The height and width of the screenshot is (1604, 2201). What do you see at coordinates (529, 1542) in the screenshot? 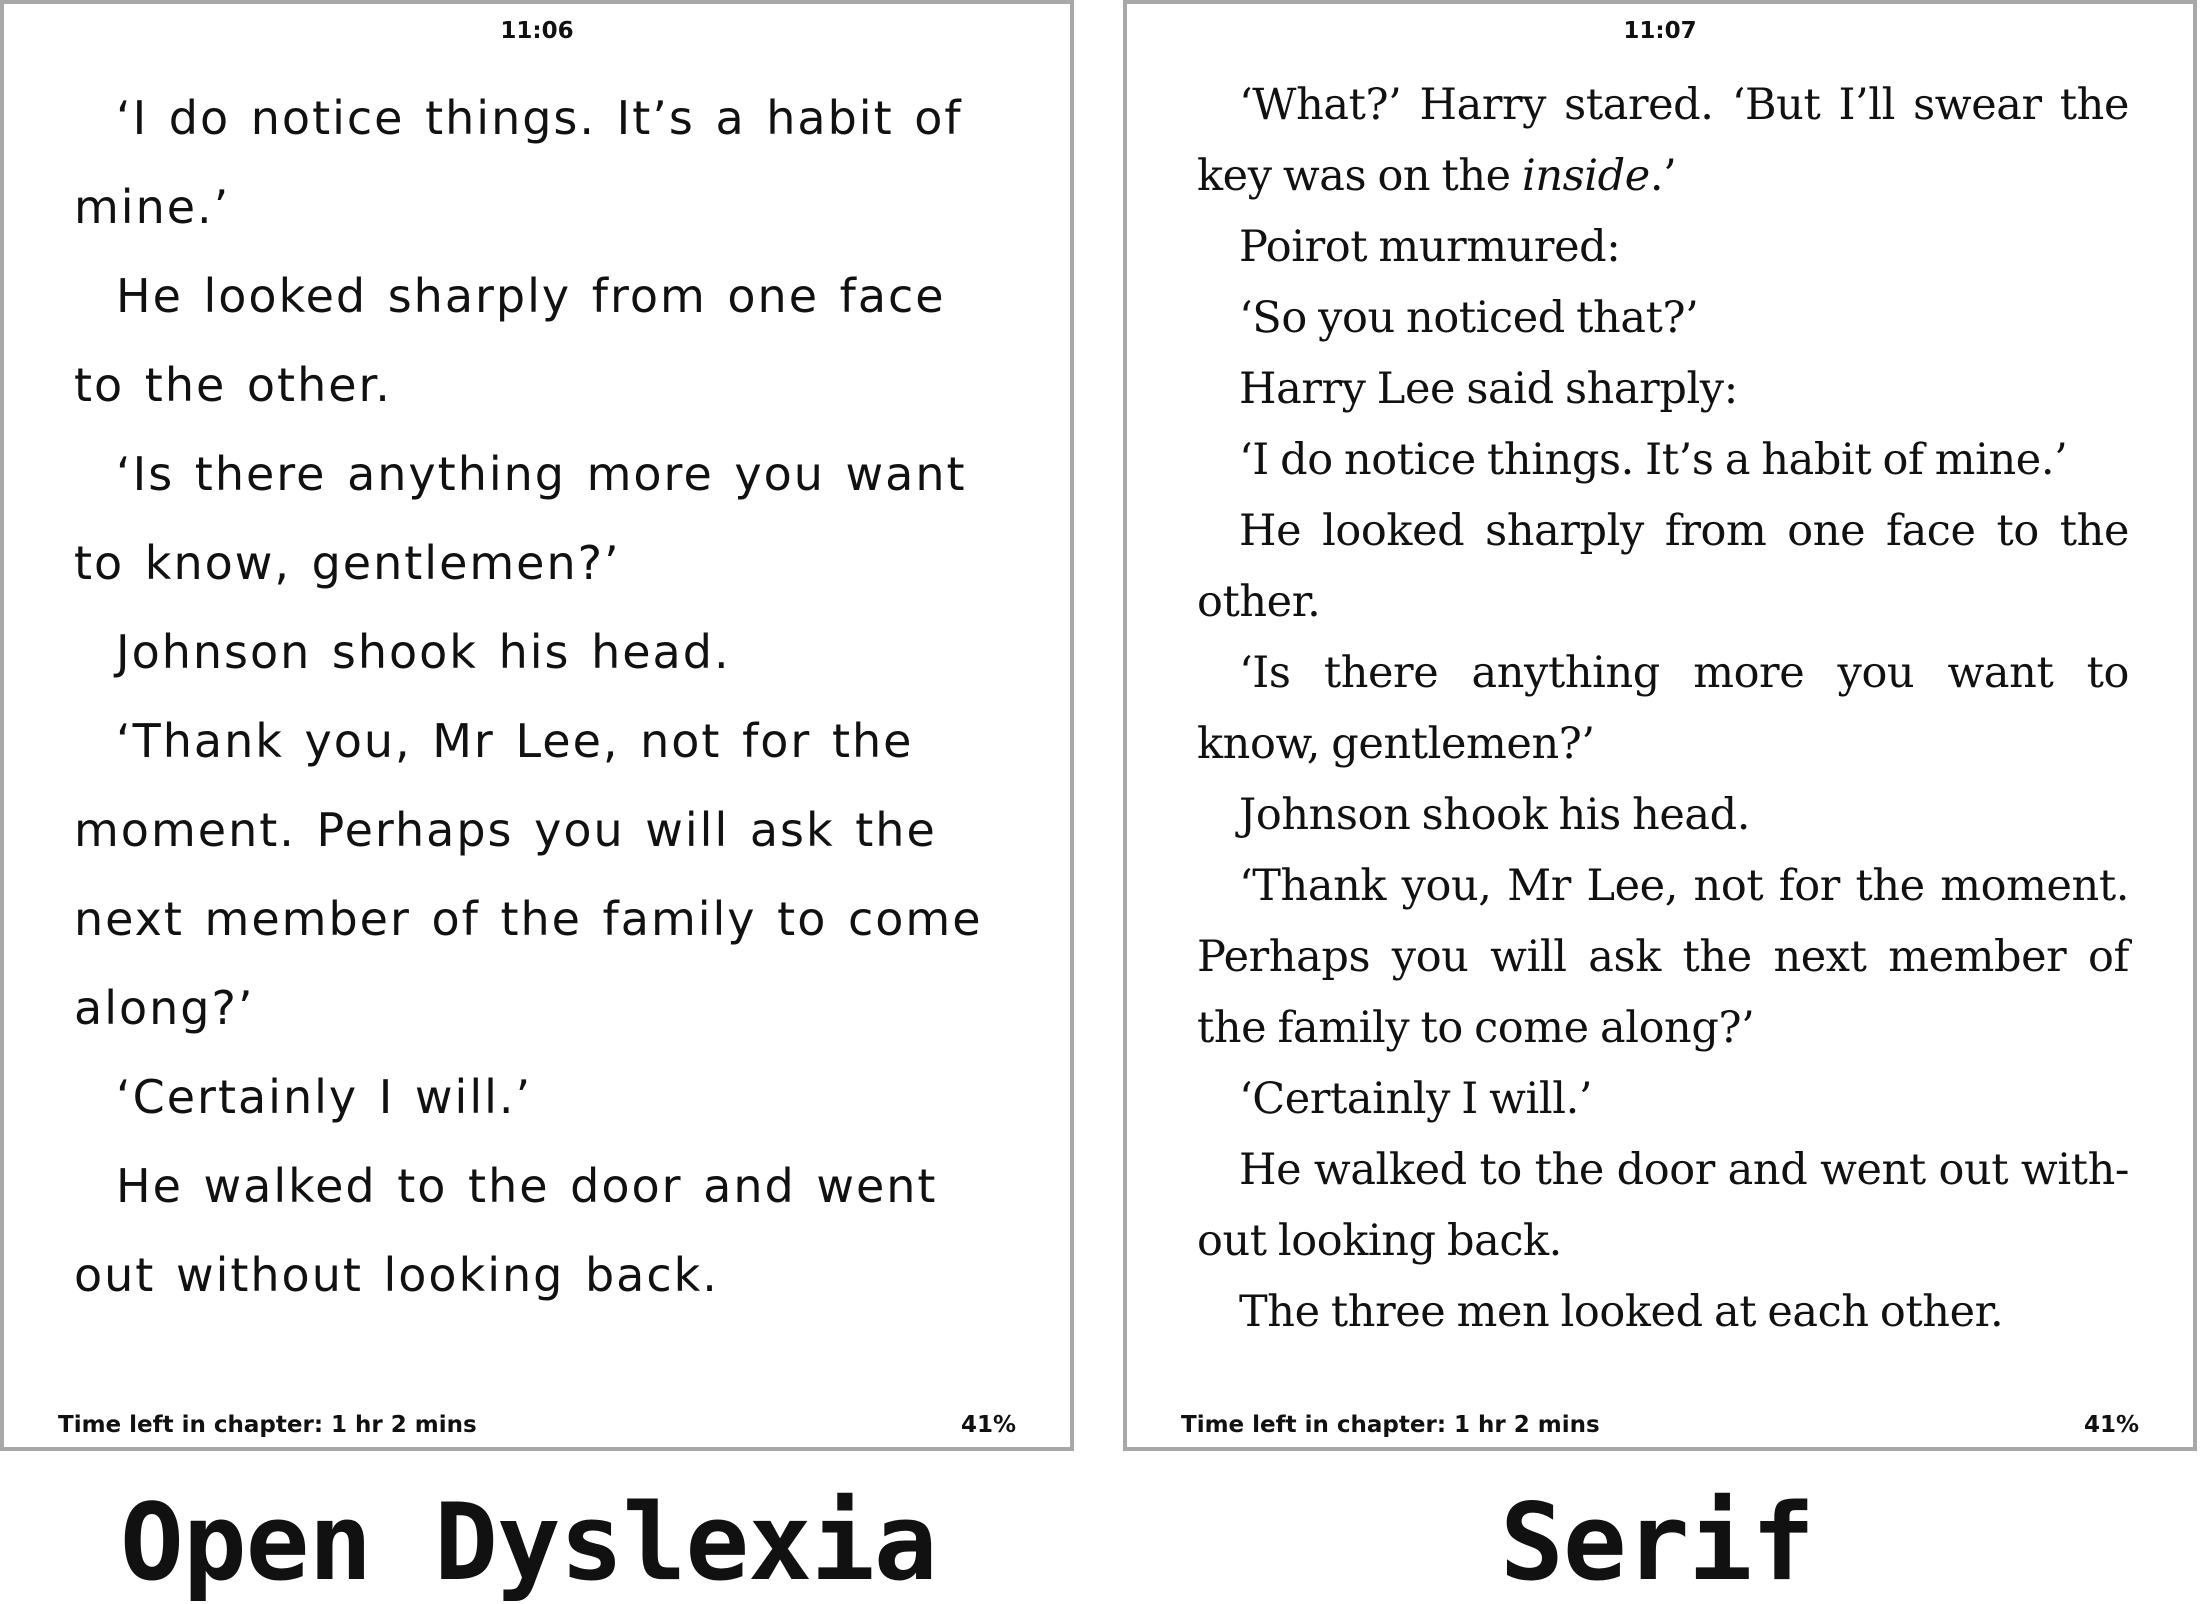
I see `font-caption-open-dyslexia: Open Dyslexia` at bounding box center [529, 1542].